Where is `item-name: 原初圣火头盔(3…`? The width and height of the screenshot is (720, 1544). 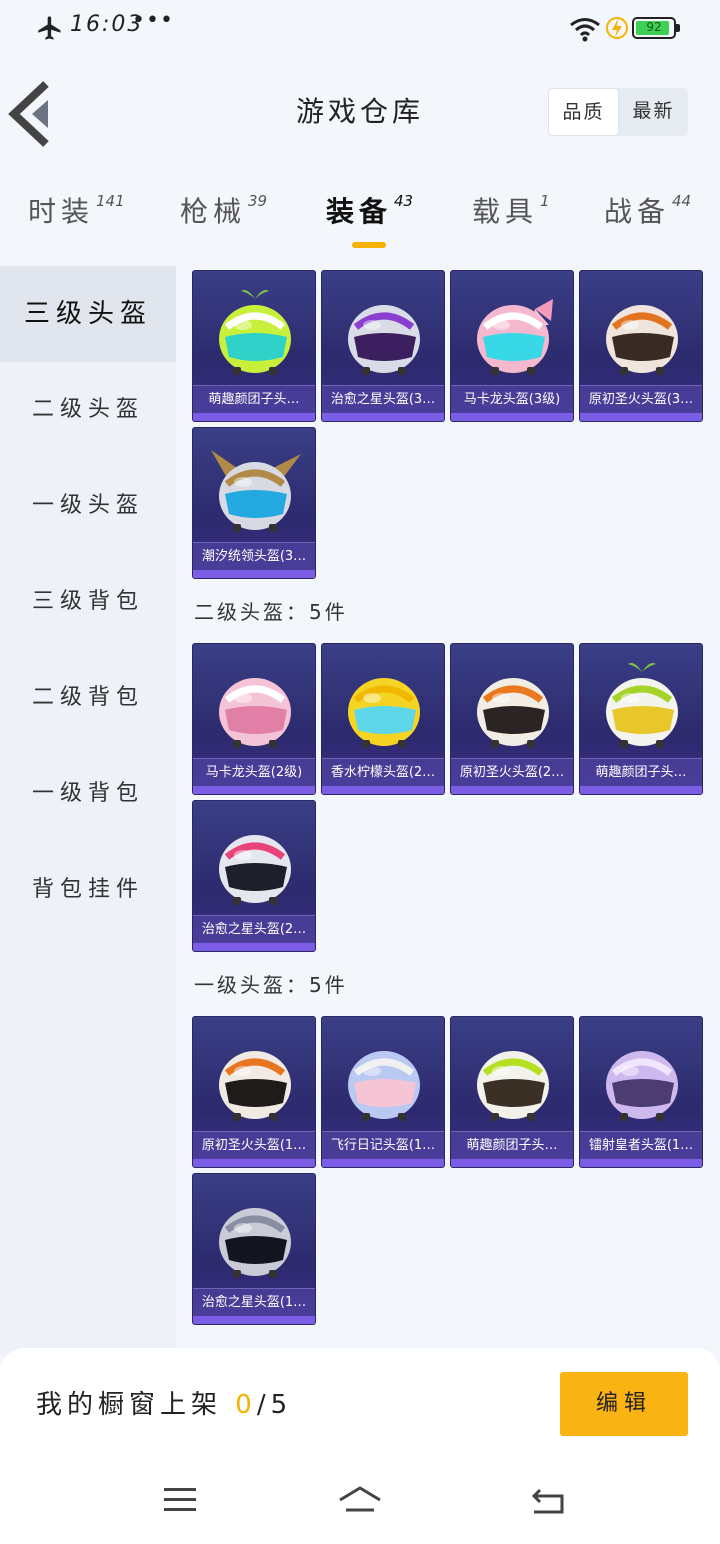
item-name: 原初圣火头盔(3… is located at coordinates (641, 399).